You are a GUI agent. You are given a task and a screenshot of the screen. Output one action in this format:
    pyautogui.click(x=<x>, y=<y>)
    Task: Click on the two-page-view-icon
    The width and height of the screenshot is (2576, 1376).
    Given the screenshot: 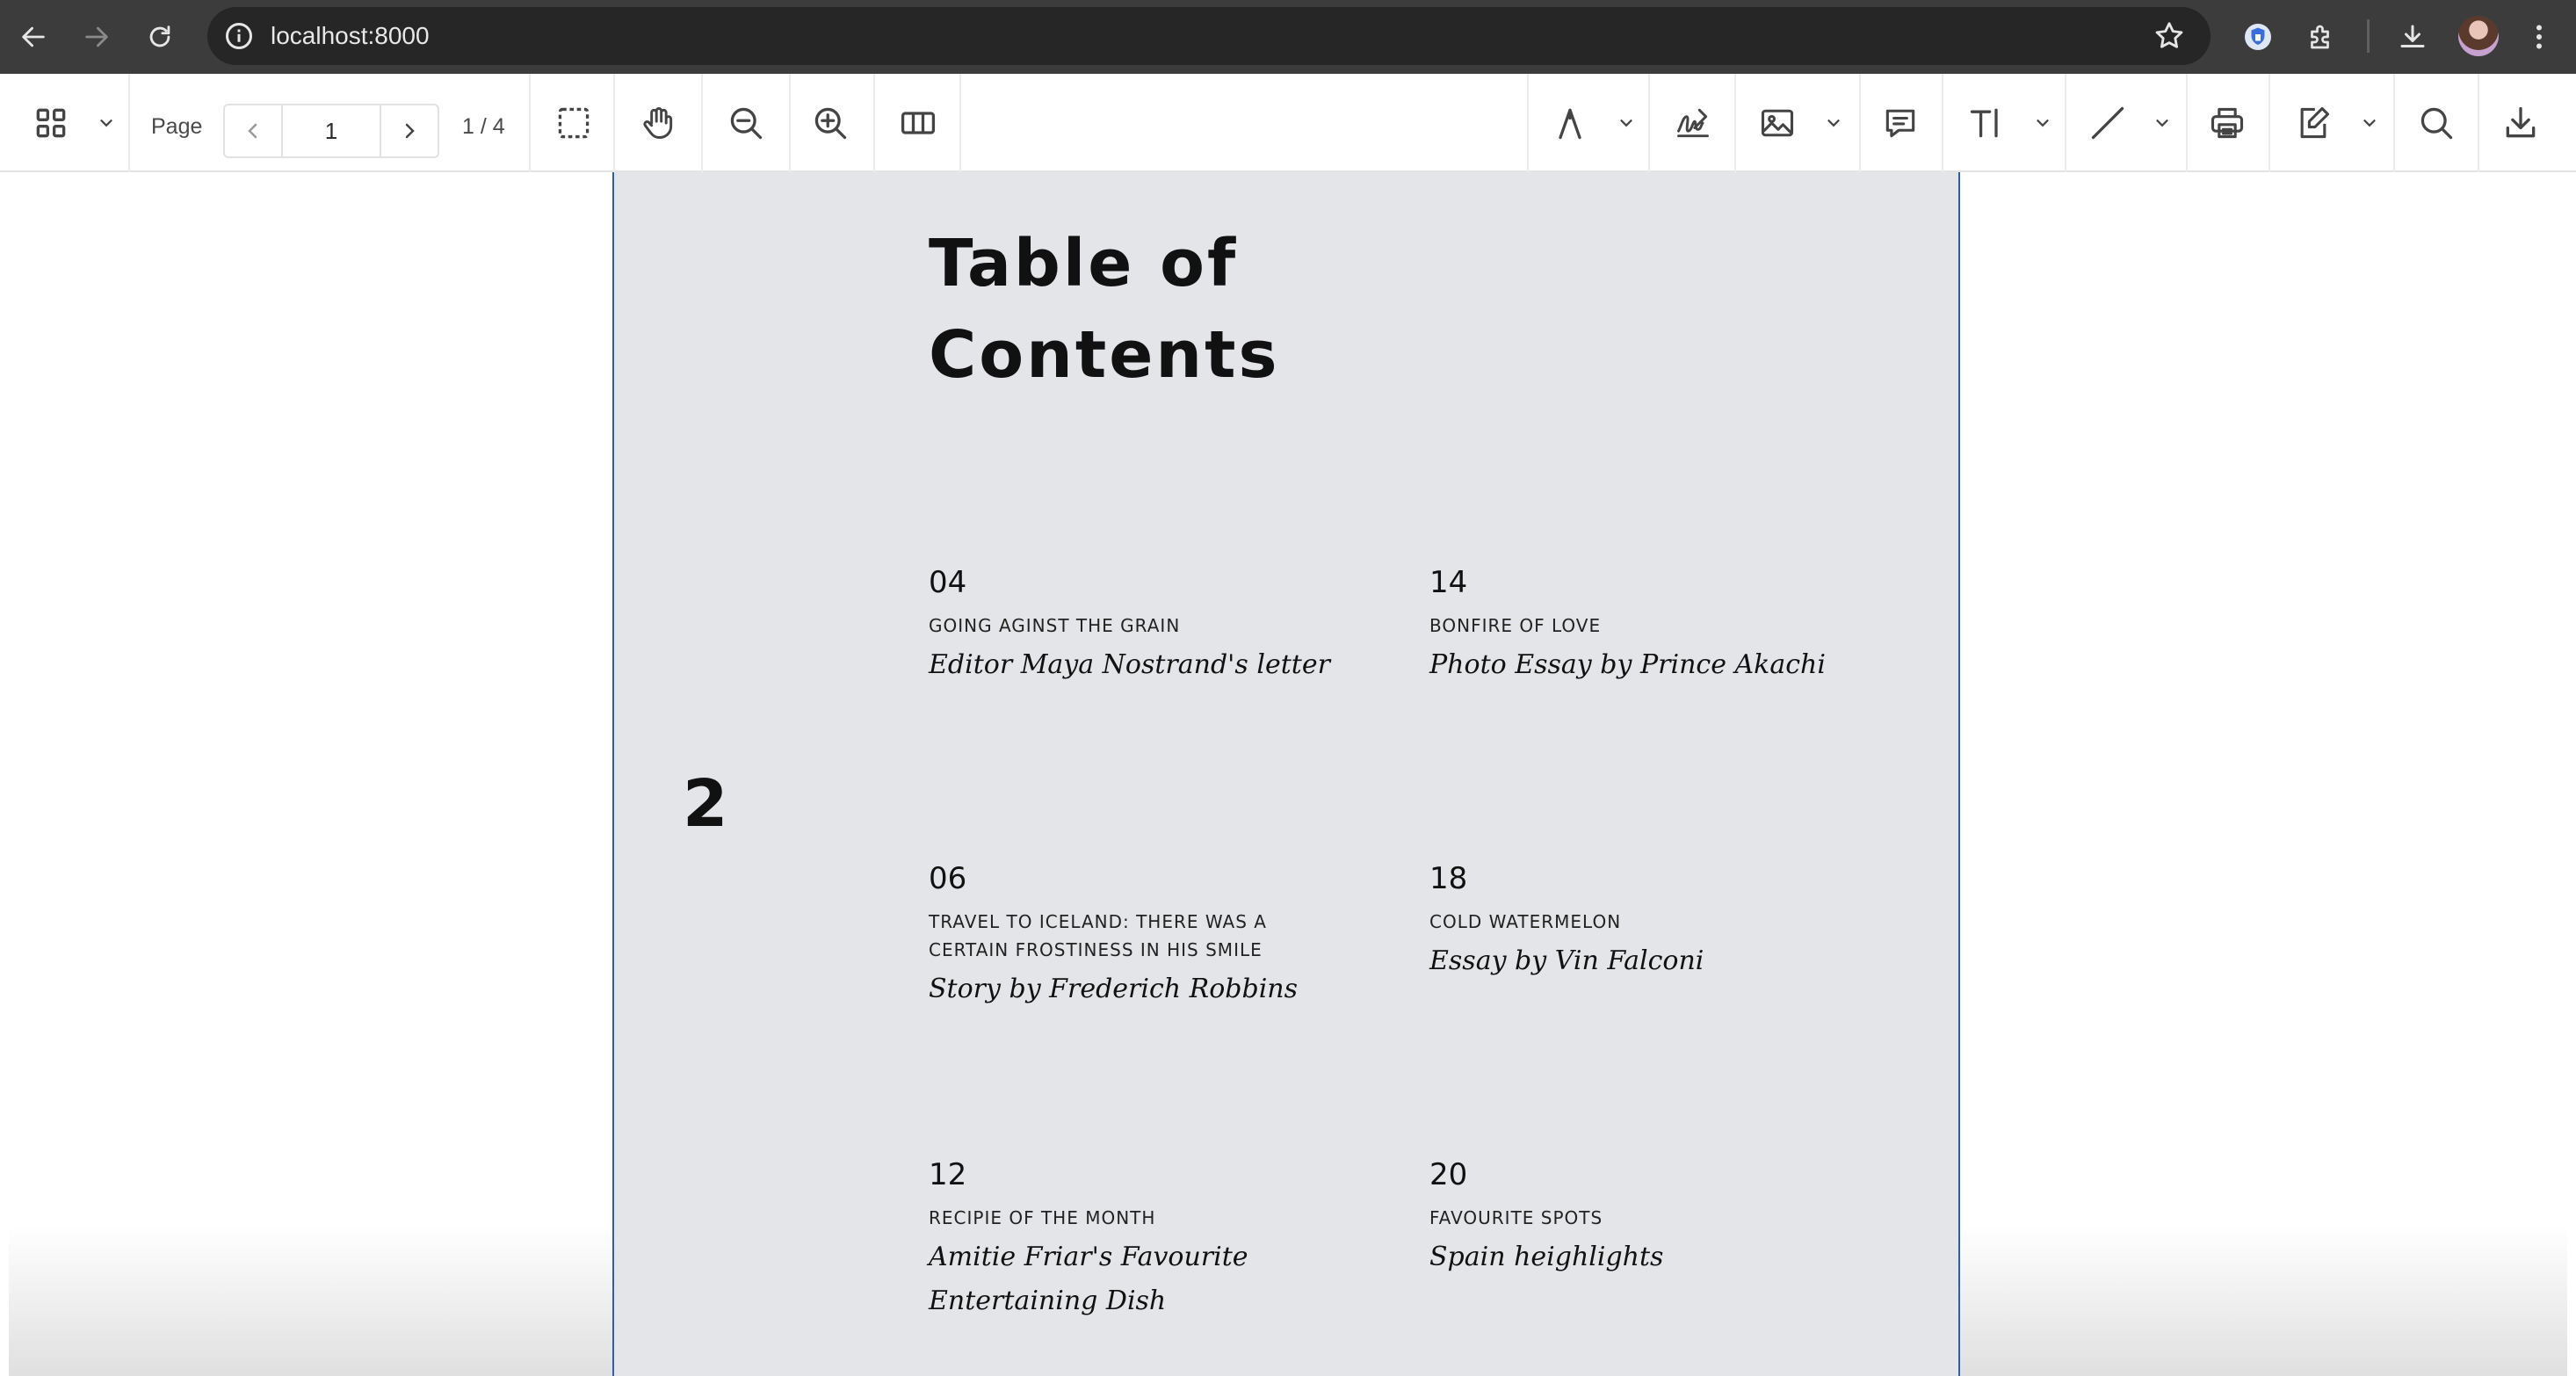 What is the action you would take?
    pyautogui.click(x=918, y=123)
    